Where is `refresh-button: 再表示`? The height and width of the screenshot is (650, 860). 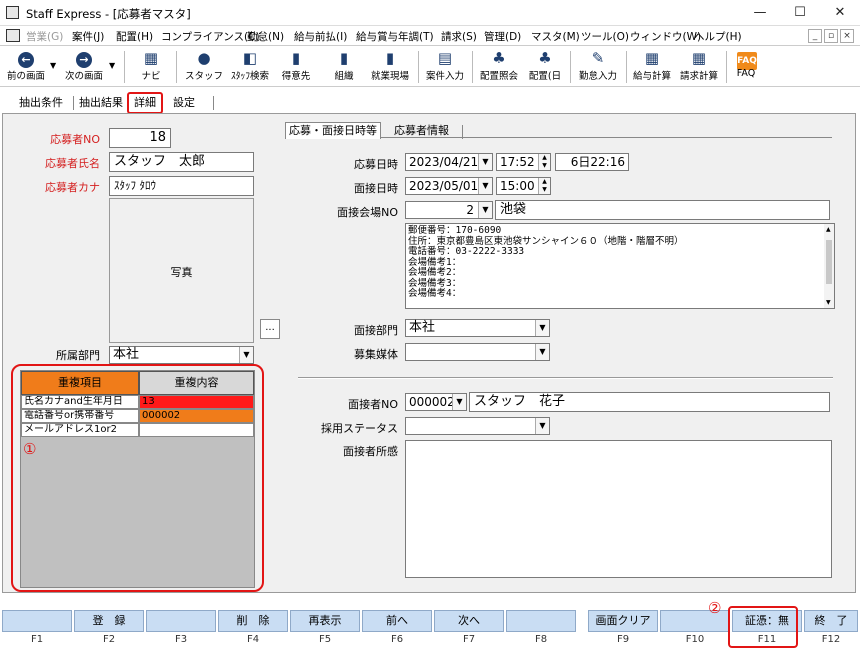
refresh-button: 再表示 is located at coordinates (325, 621).